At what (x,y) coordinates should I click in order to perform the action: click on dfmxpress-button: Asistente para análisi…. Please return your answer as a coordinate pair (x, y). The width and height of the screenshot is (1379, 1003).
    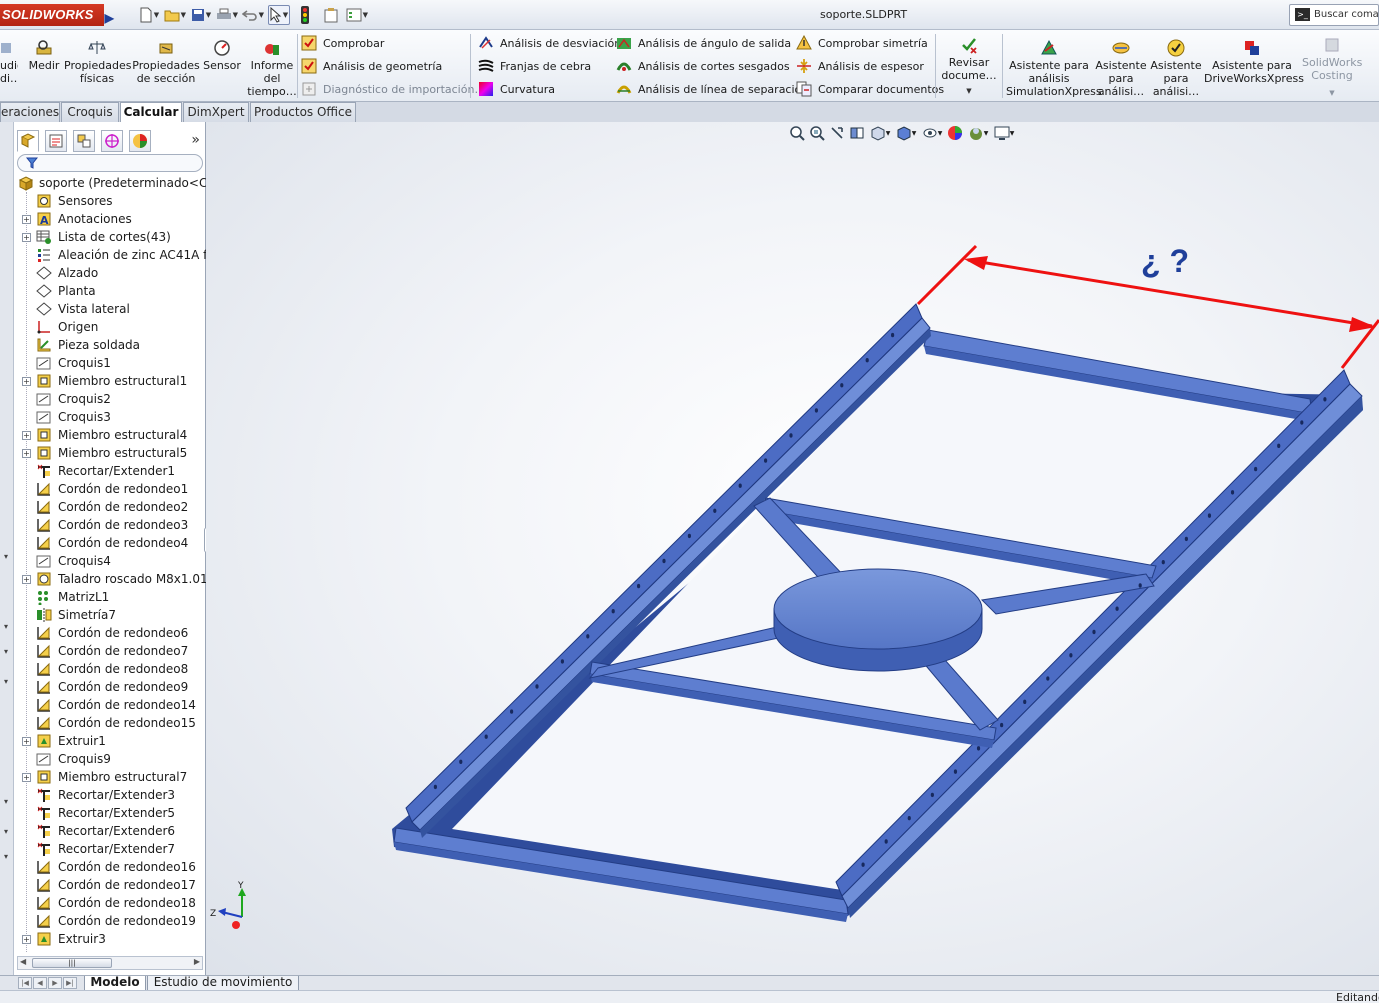
    Looking at the image, I should click on (1176, 66).